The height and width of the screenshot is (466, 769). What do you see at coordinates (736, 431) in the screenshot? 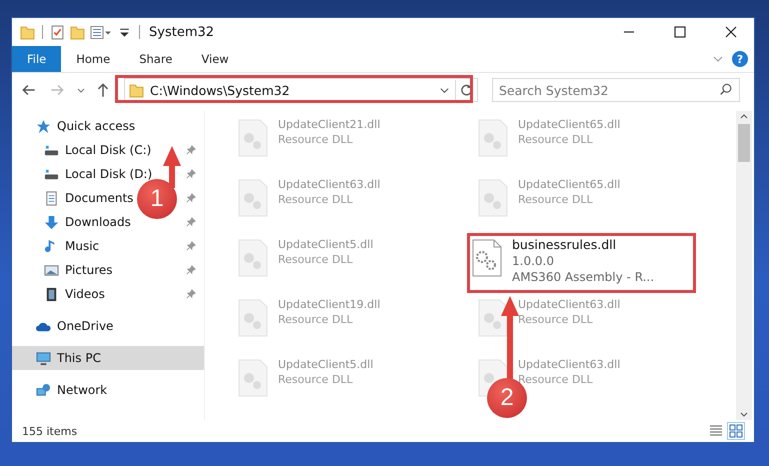
I see `tiles-view-icon` at bounding box center [736, 431].